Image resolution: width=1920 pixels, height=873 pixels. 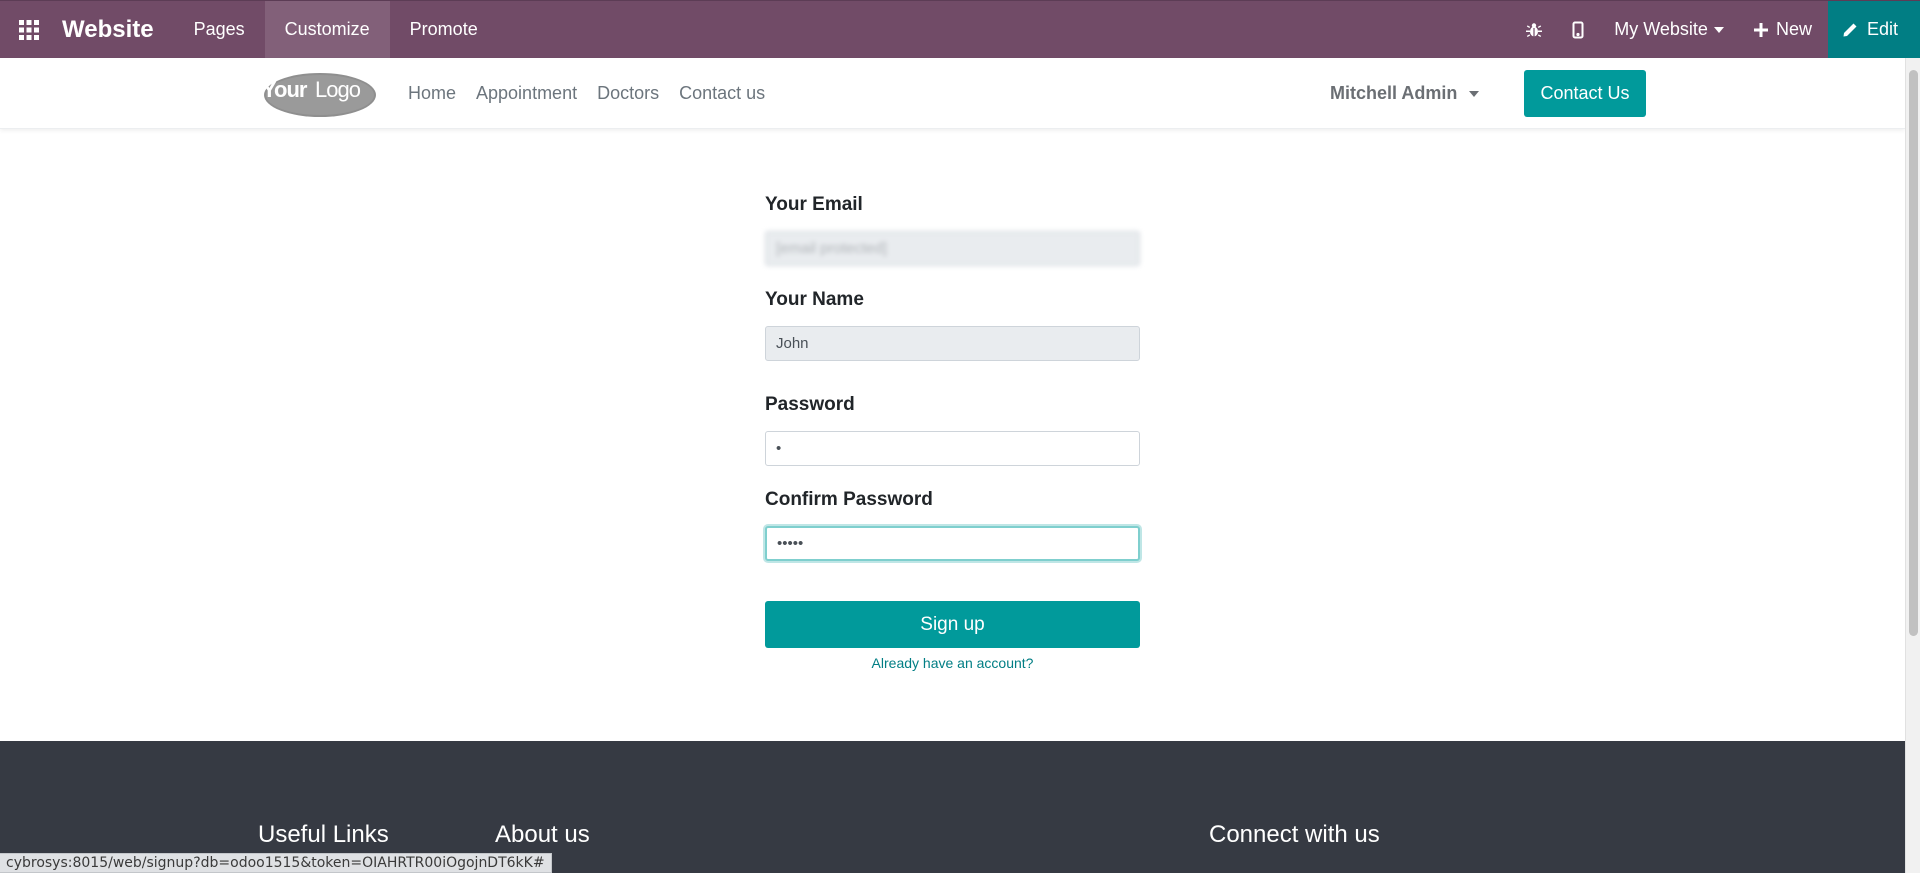 I want to click on plus-icon, so click(x=1760, y=29).